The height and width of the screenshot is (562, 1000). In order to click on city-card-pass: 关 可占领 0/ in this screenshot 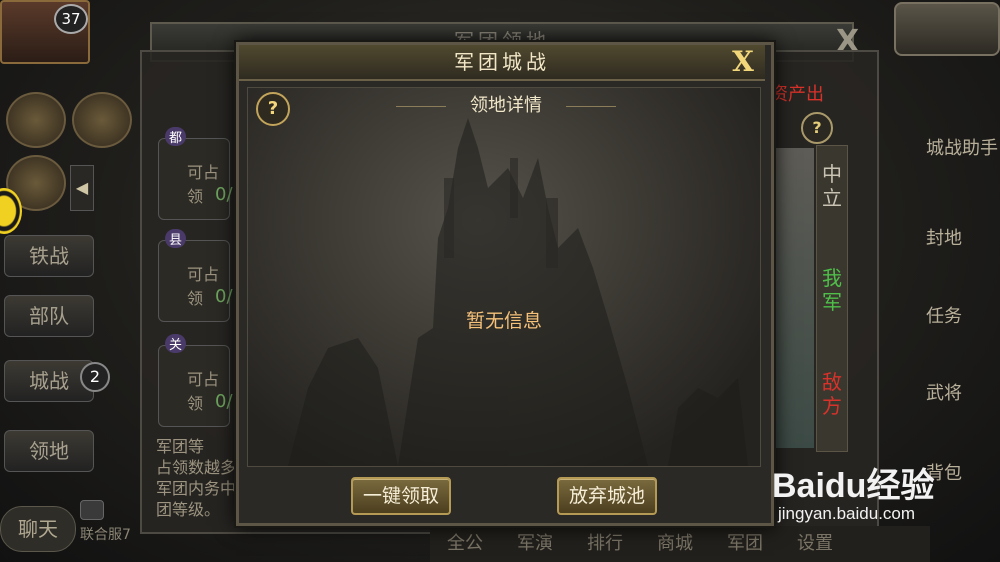, I will do `click(195, 380)`.